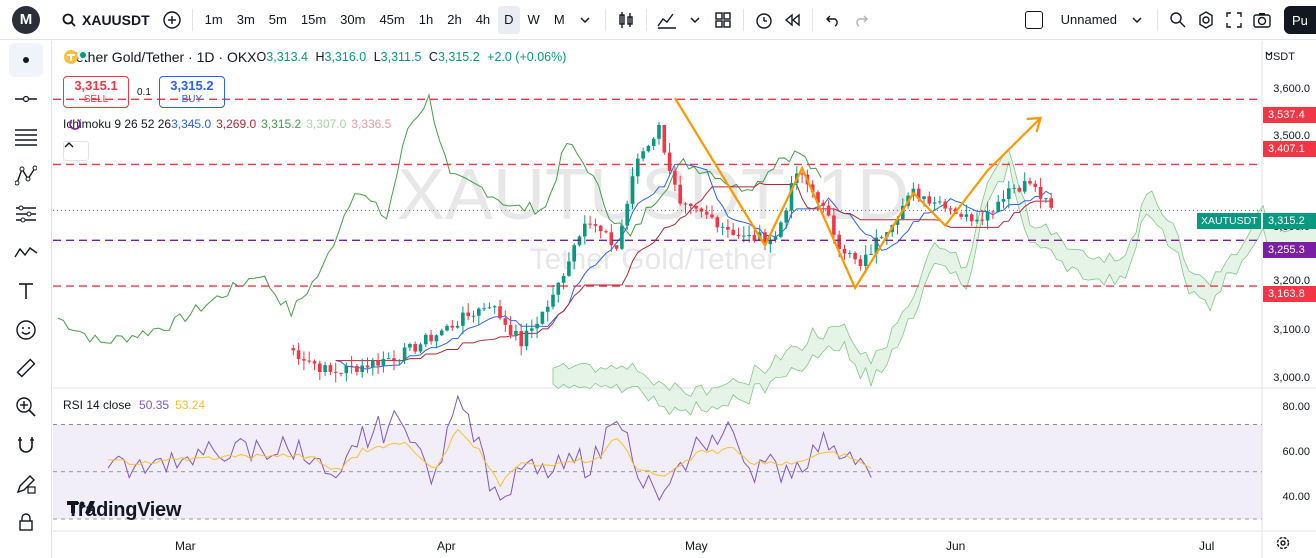 The image size is (1316, 558). I want to click on rsi-legend: RSI 14 close 50.35 53.24, so click(134, 405).